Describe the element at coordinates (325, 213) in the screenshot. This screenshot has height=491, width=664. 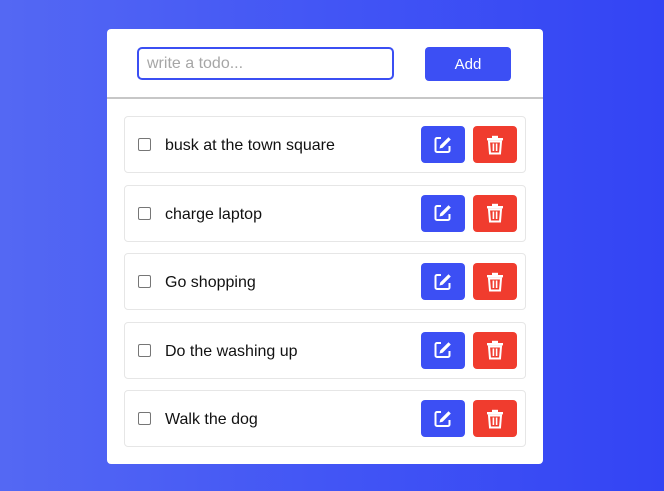
I see `todo-item: charge laptop` at that location.